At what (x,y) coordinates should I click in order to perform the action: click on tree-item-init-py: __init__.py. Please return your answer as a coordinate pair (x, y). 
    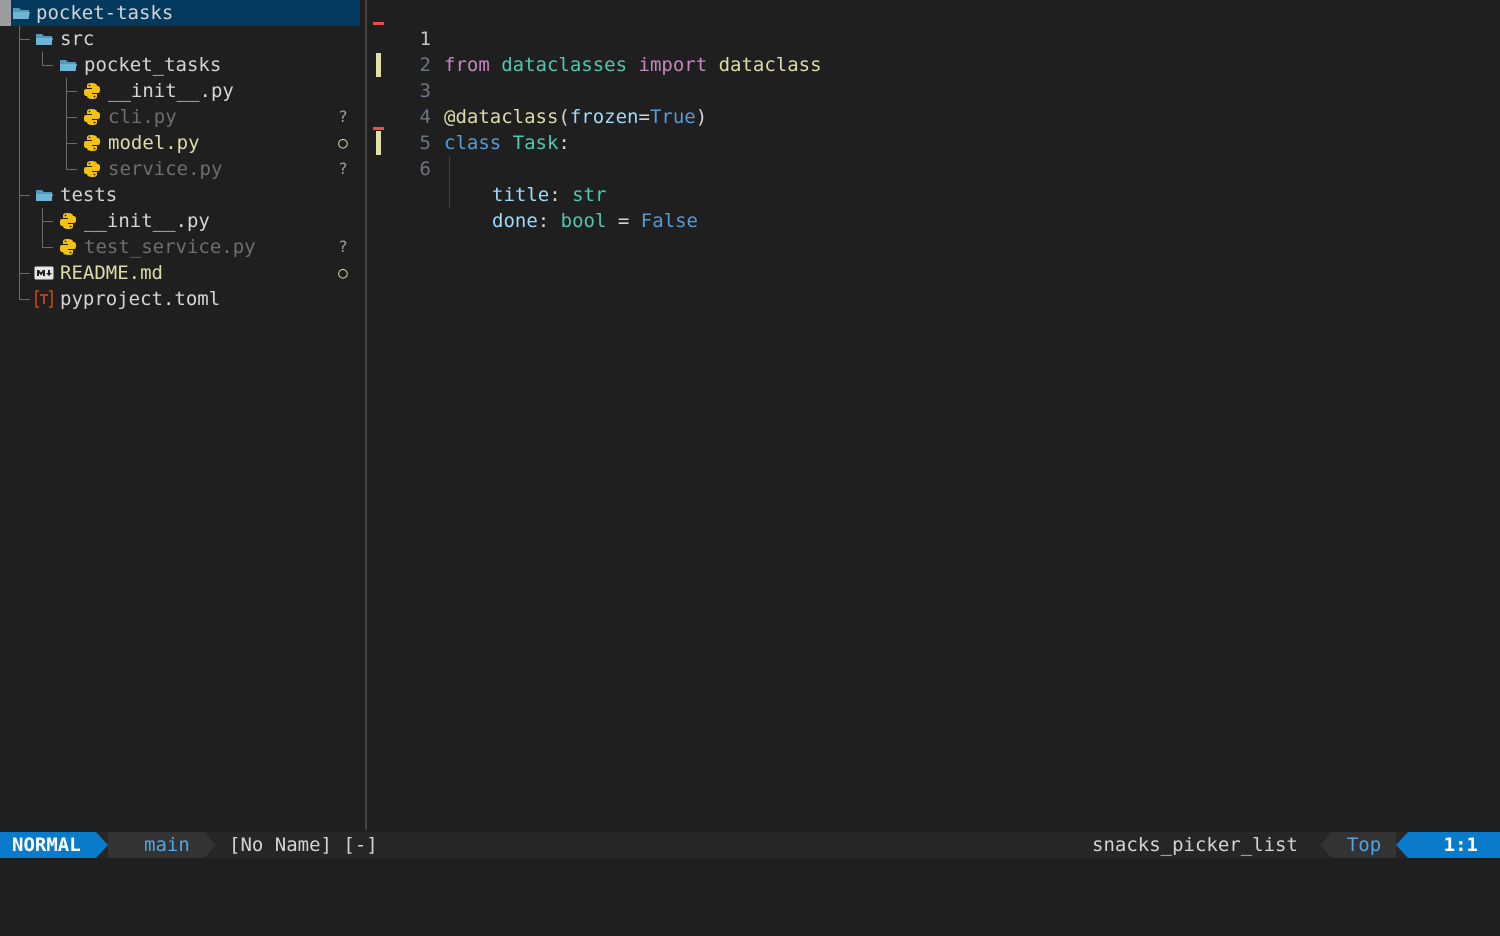
    Looking at the image, I should click on (180, 91).